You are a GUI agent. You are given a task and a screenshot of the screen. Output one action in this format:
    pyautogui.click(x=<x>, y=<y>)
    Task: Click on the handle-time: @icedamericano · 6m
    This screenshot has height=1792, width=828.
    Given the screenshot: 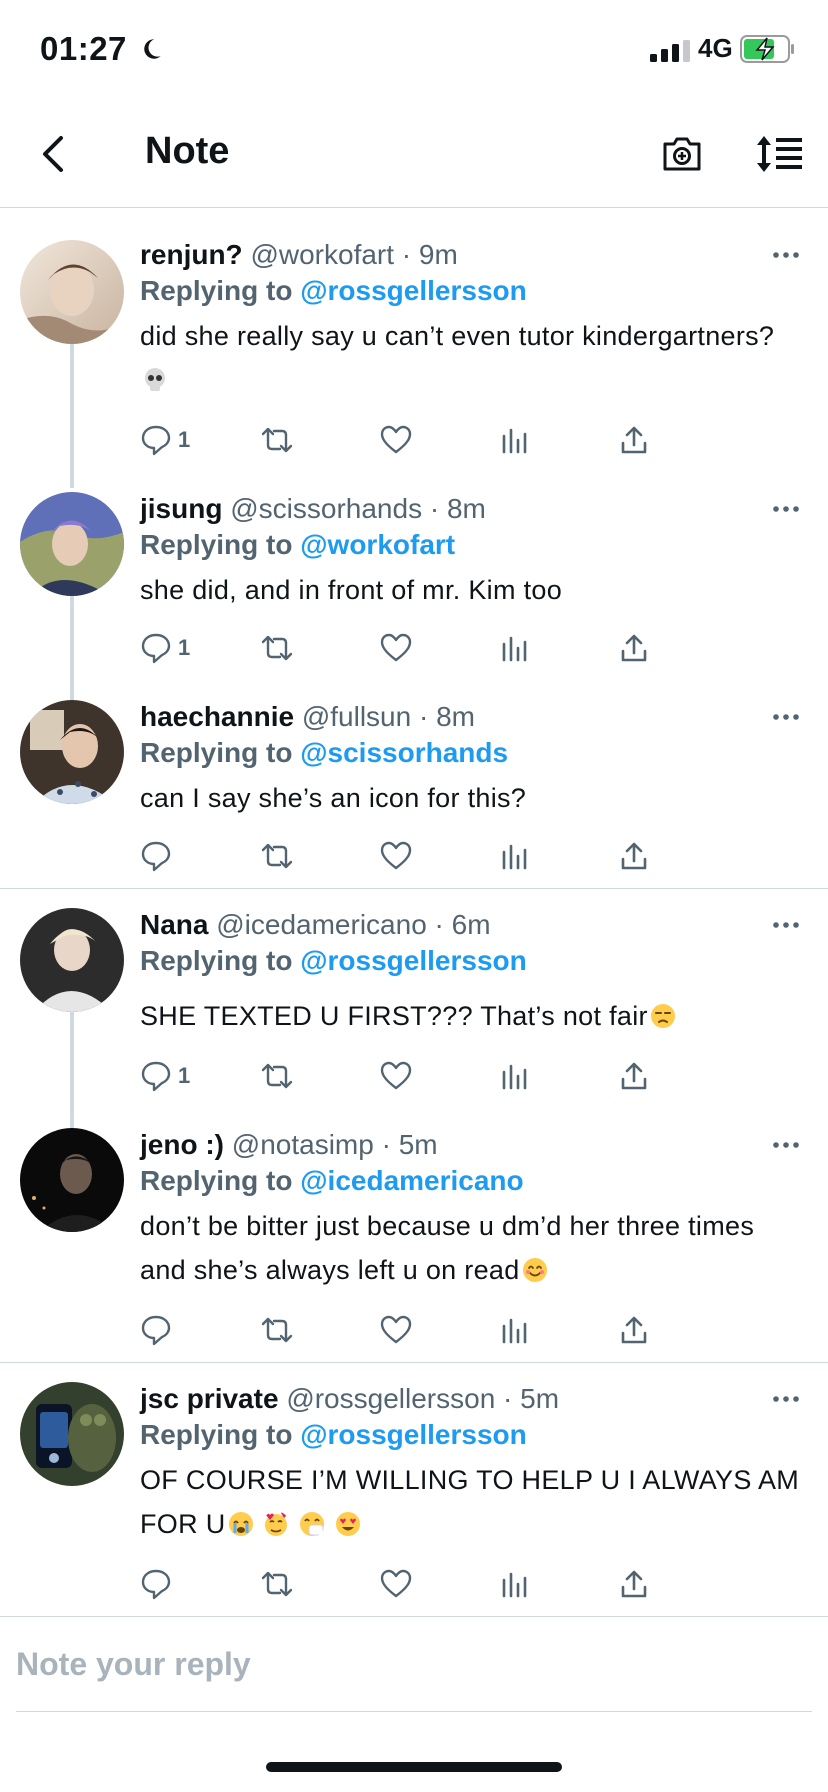 What is the action you would take?
    pyautogui.click(x=353, y=924)
    